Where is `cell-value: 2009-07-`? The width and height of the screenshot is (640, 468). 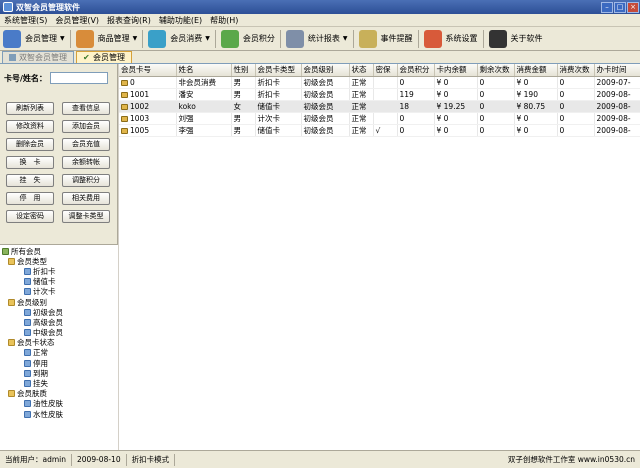
cell-value: 2009-07- is located at coordinates (613, 82).